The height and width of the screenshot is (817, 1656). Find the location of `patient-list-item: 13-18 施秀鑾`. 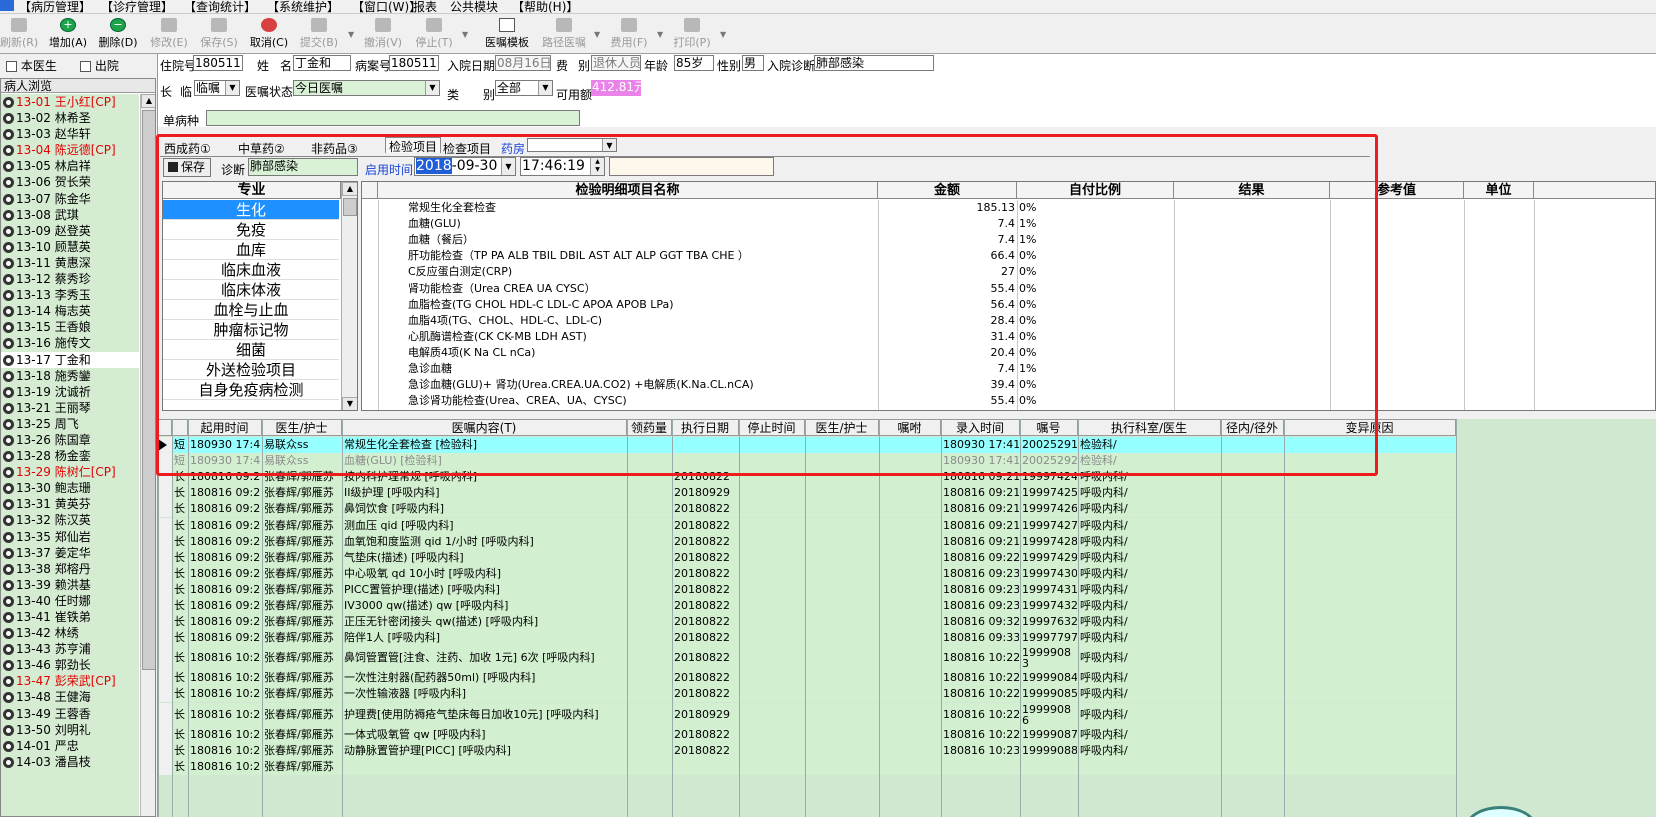

patient-list-item: 13-18 施秀鑾 is located at coordinates (70, 376).